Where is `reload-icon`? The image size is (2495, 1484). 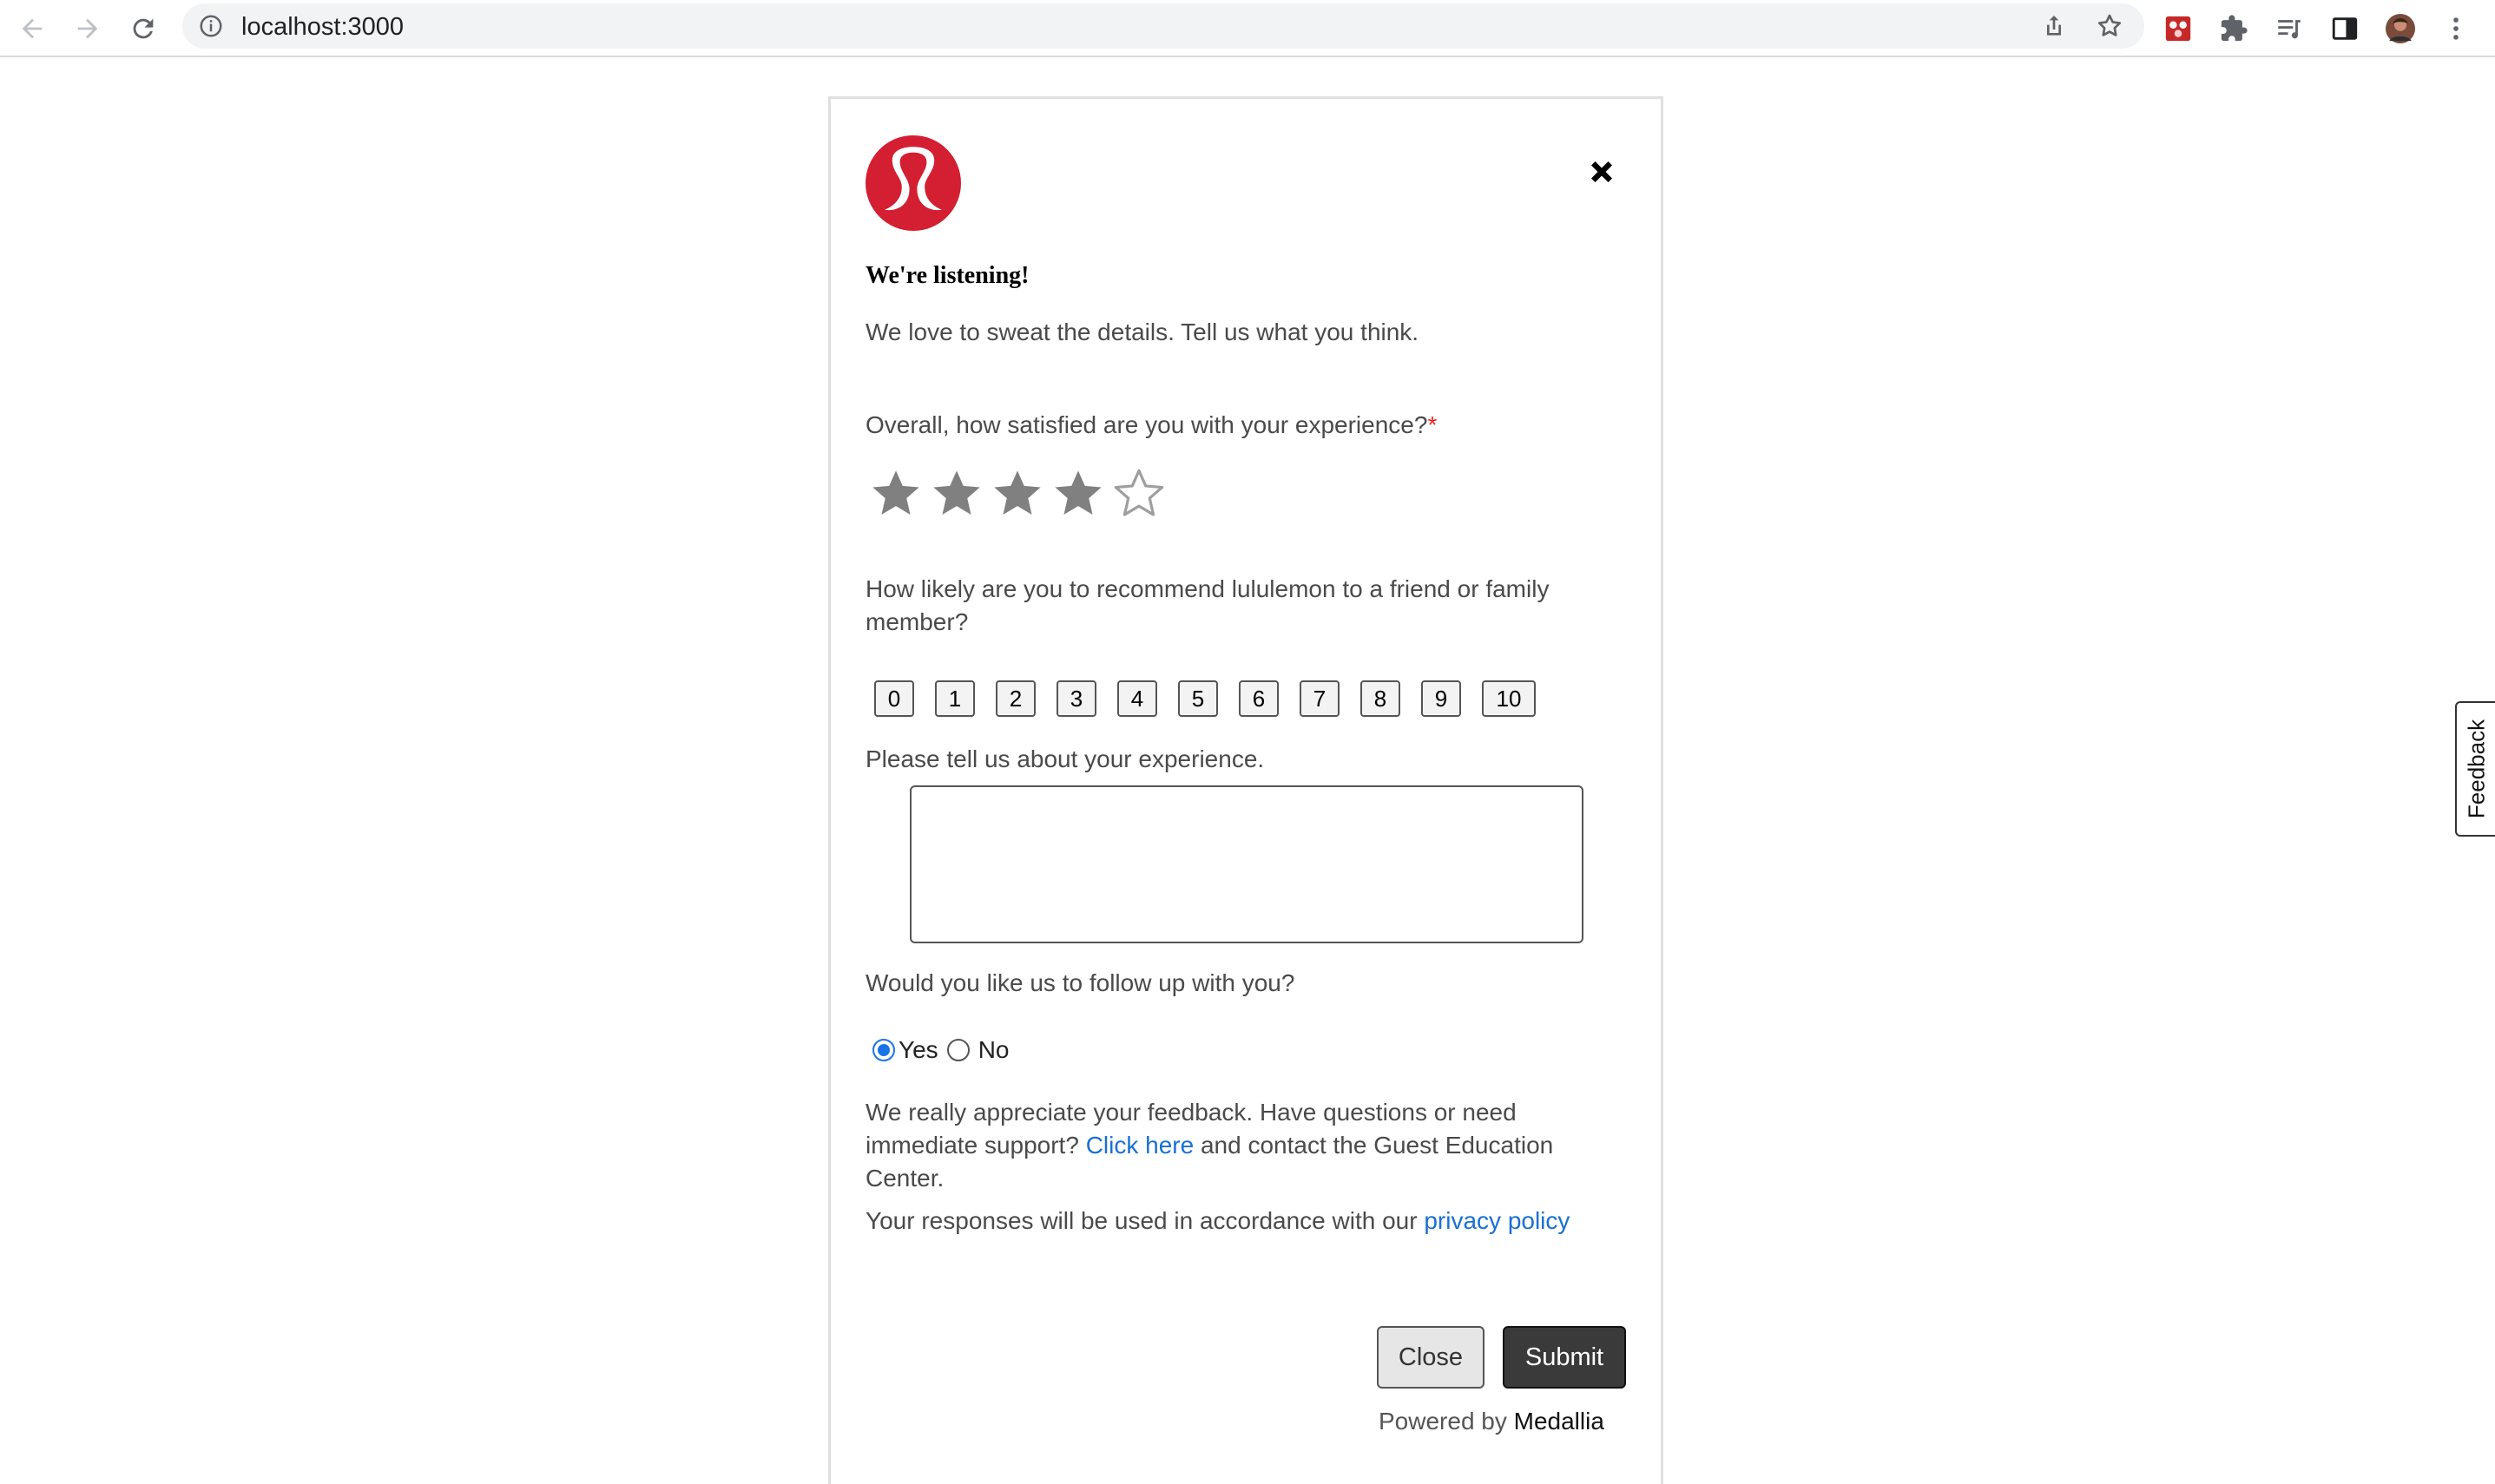 reload-icon is located at coordinates (143, 29).